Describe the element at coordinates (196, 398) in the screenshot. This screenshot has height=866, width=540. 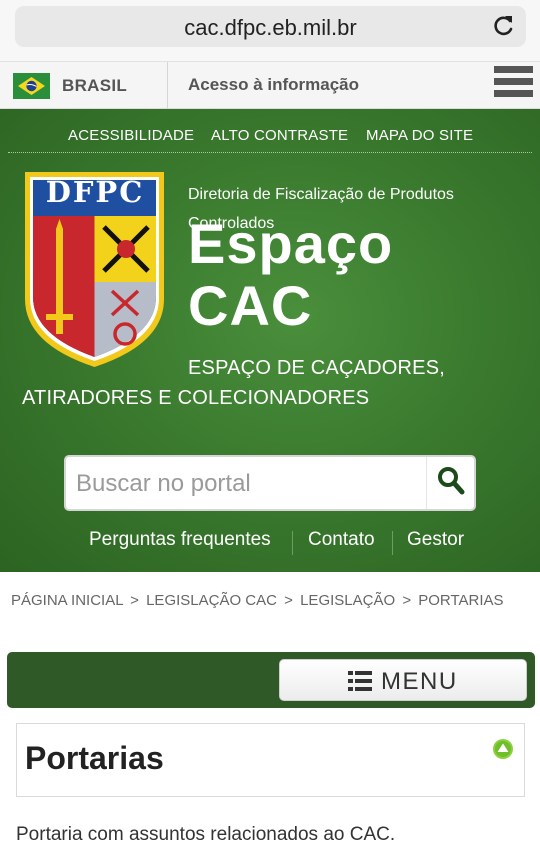
I see `subtitle-line2: ATIRADORES E COLECIONADORES` at that location.